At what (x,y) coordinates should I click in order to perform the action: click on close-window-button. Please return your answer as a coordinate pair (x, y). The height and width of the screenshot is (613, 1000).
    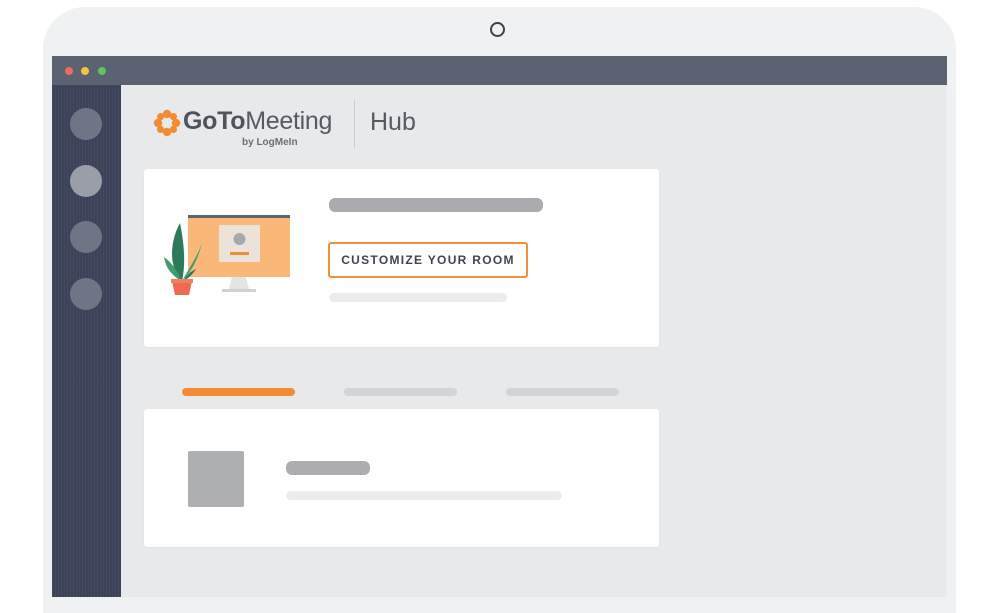
    Looking at the image, I should click on (69, 71).